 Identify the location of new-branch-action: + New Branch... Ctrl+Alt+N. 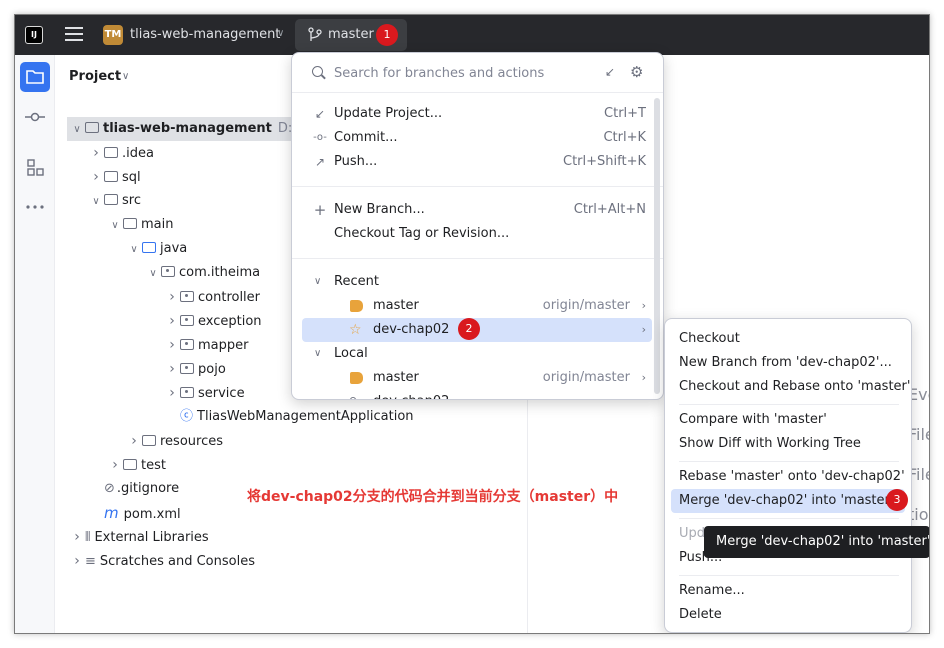
(477, 210).